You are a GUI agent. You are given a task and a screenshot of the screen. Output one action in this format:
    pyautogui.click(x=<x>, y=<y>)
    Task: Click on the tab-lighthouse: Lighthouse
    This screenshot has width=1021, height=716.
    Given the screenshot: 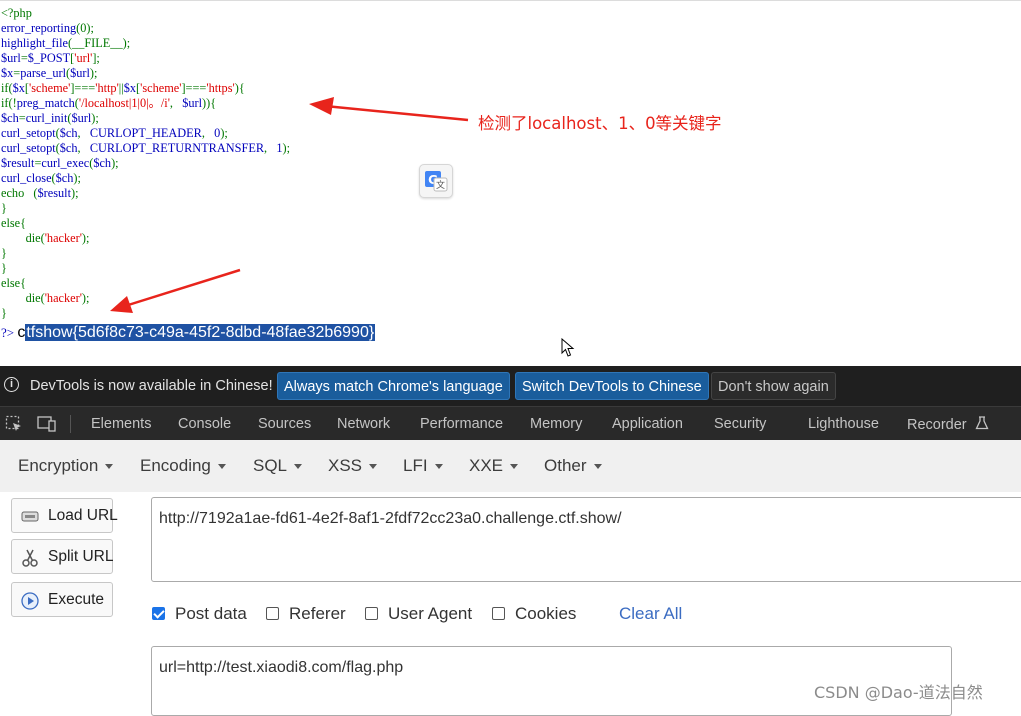 What is the action you would take?
    pyautogui.click(x=843, y=424)
    